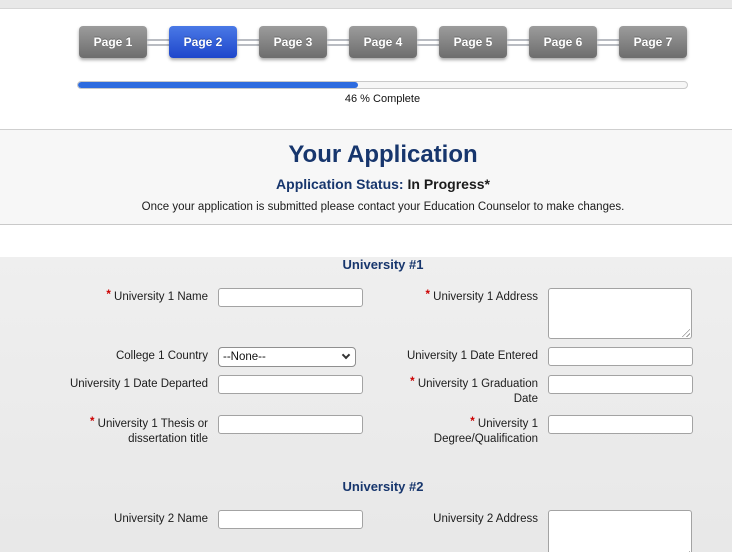 The height and width of the screenshot is (552, 732). I want to click on field-label-university-2-address: University 2 Address, so click(485, 519).